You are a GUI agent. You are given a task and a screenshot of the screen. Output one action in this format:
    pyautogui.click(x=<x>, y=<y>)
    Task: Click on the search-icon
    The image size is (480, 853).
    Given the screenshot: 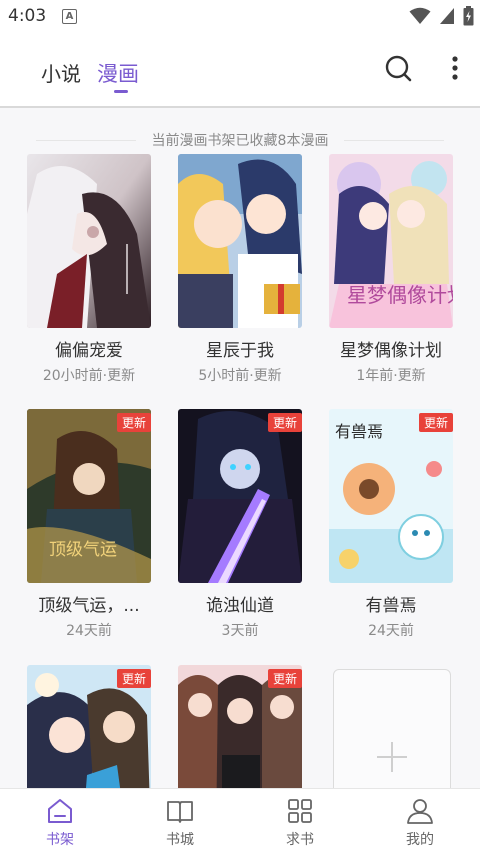 What is the action you would take?
    pyautogui.click(x=398, y=68)
    